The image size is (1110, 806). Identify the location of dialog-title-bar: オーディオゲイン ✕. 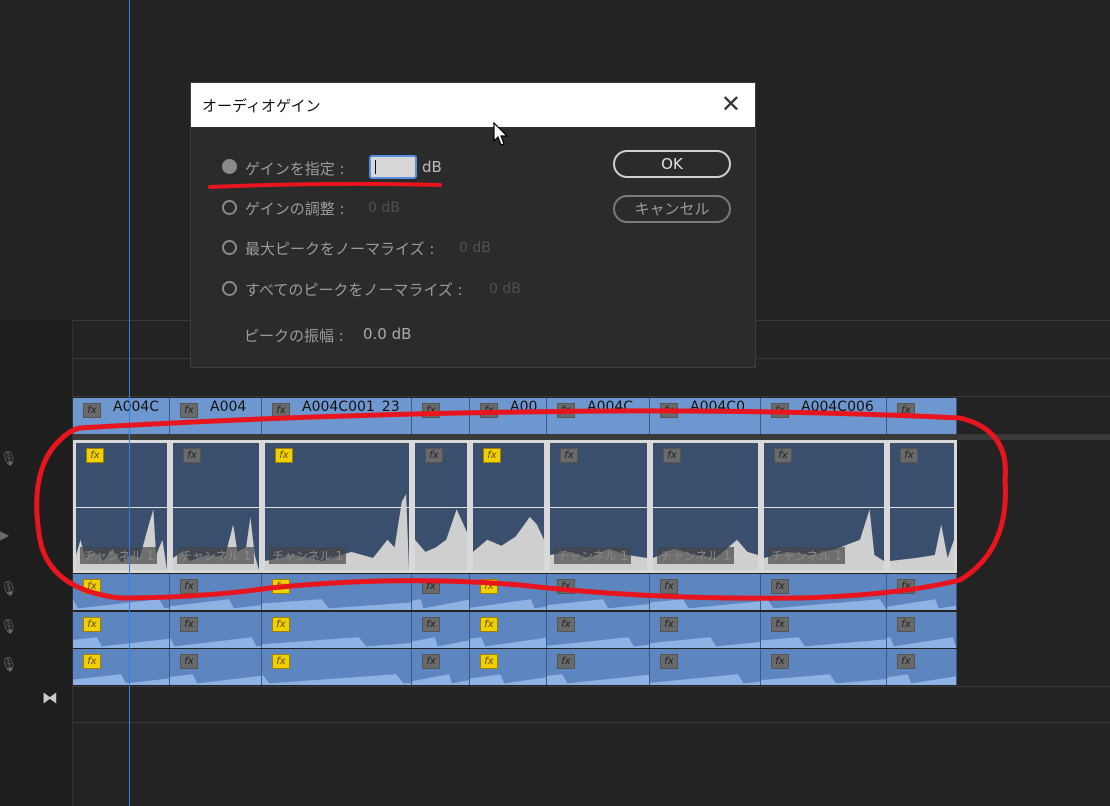
(473, 105).